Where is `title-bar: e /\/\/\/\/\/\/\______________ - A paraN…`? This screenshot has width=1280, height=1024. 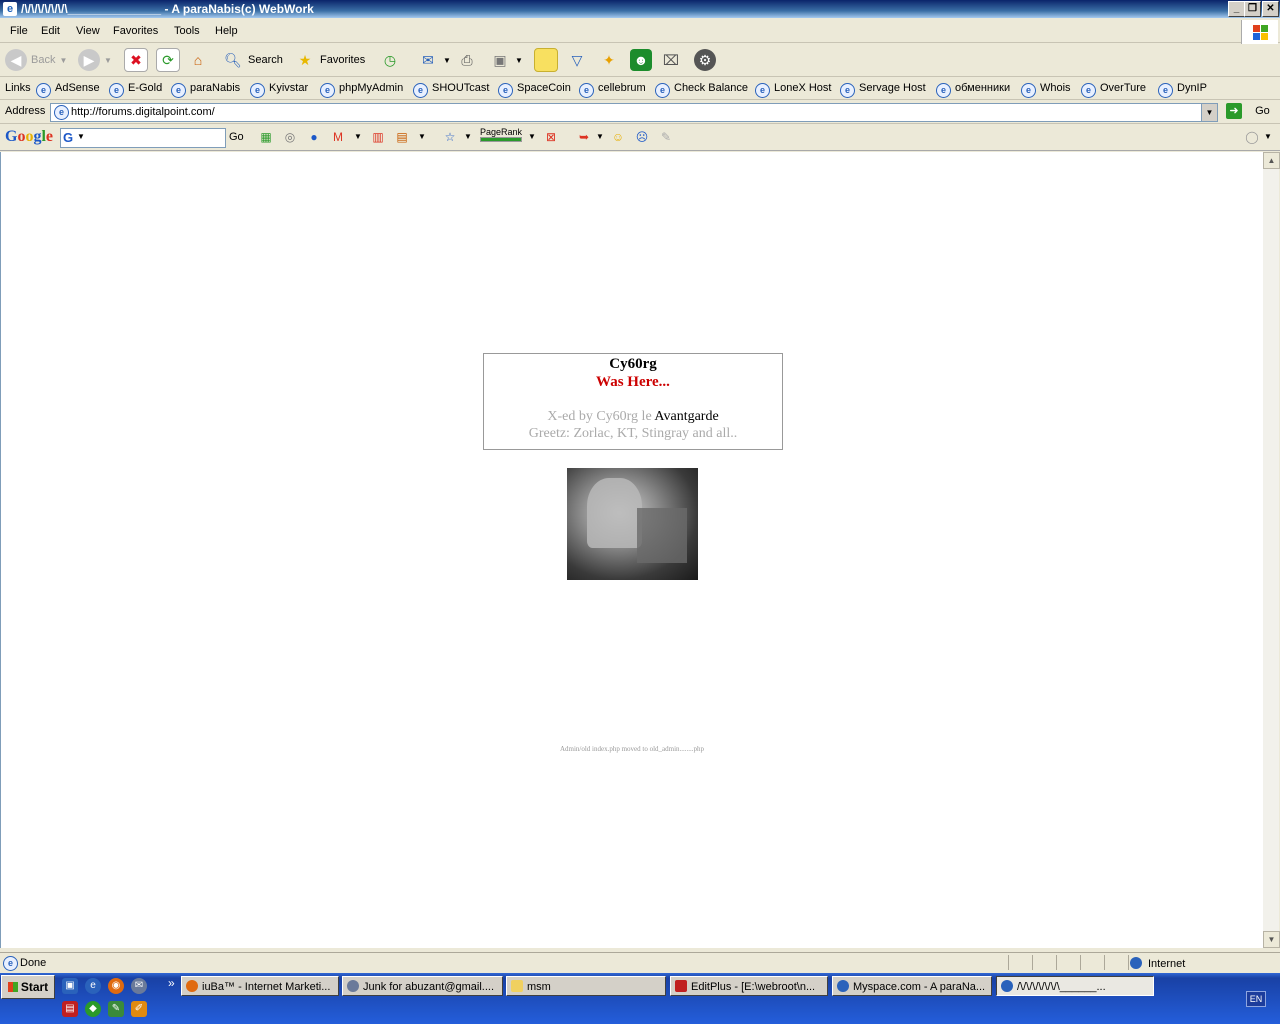 title-bar: e /\/\/\/\/\/\/\______________ - A paraN… is located at coordinates (640, 9).